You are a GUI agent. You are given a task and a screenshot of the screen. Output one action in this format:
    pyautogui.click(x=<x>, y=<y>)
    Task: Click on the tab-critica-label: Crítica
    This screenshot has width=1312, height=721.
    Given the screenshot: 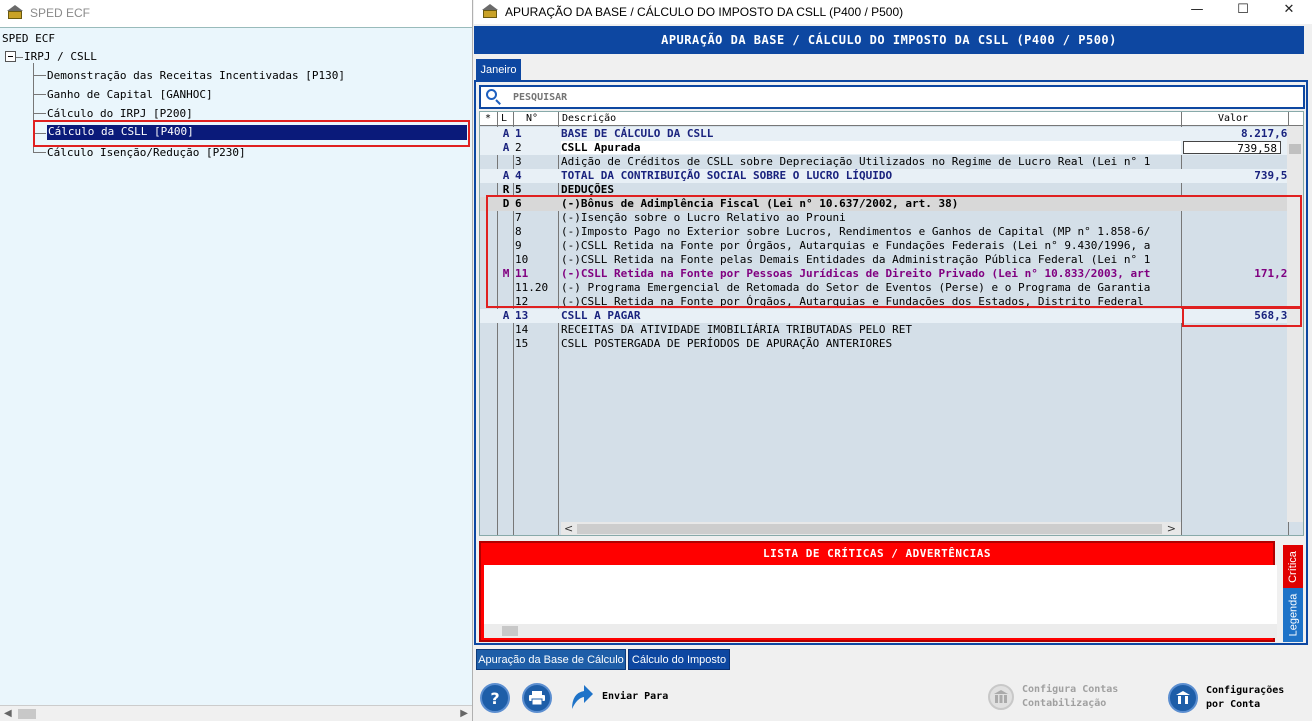 What is the action you would take?
    pyautogui.click(x=1293, y=566)
    